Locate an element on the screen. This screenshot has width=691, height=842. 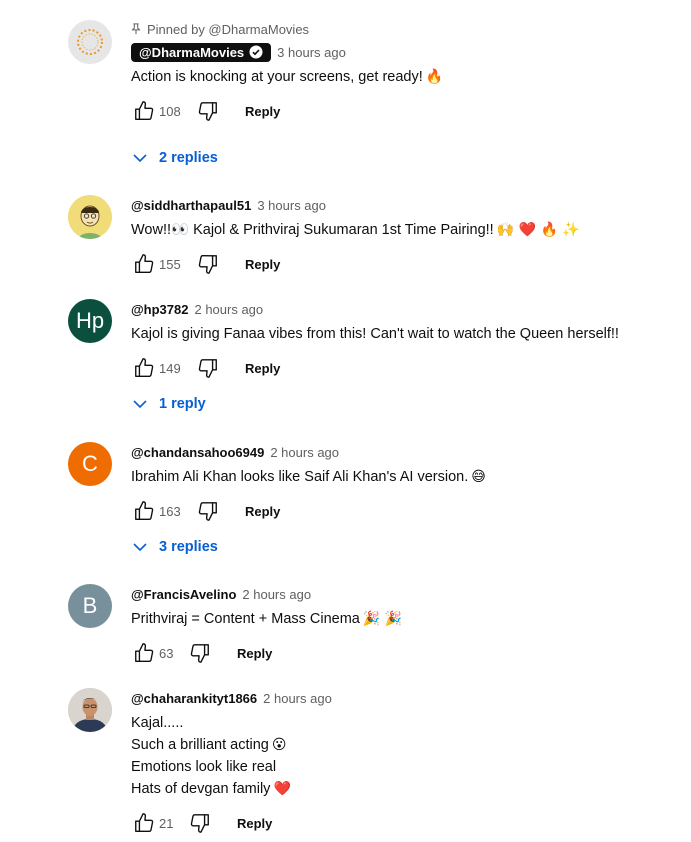
author-name: @chaharankityt1866 is located at coordinates (194, 698).